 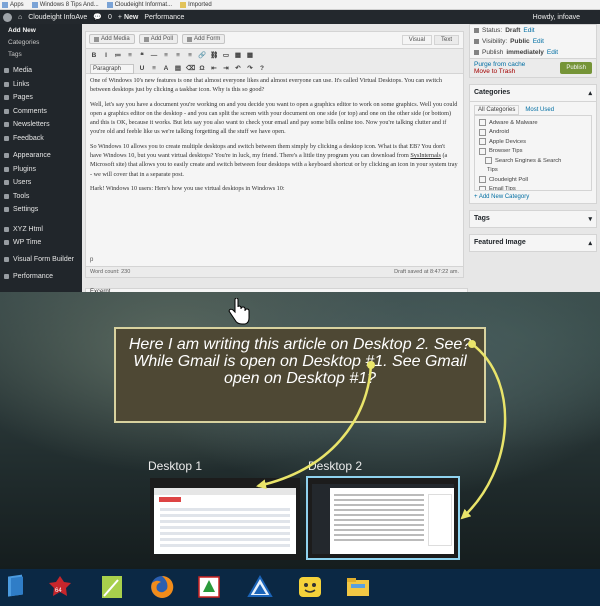 I want to click on hardware-monitor-icon: 64, so click(x=60, y=587).